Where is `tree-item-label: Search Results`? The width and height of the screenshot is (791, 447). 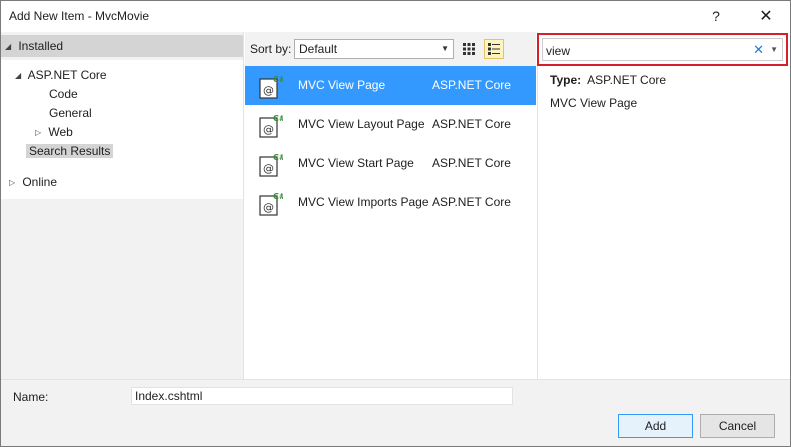
tree-item-label: Search Results is located at coordinates (70, 151).